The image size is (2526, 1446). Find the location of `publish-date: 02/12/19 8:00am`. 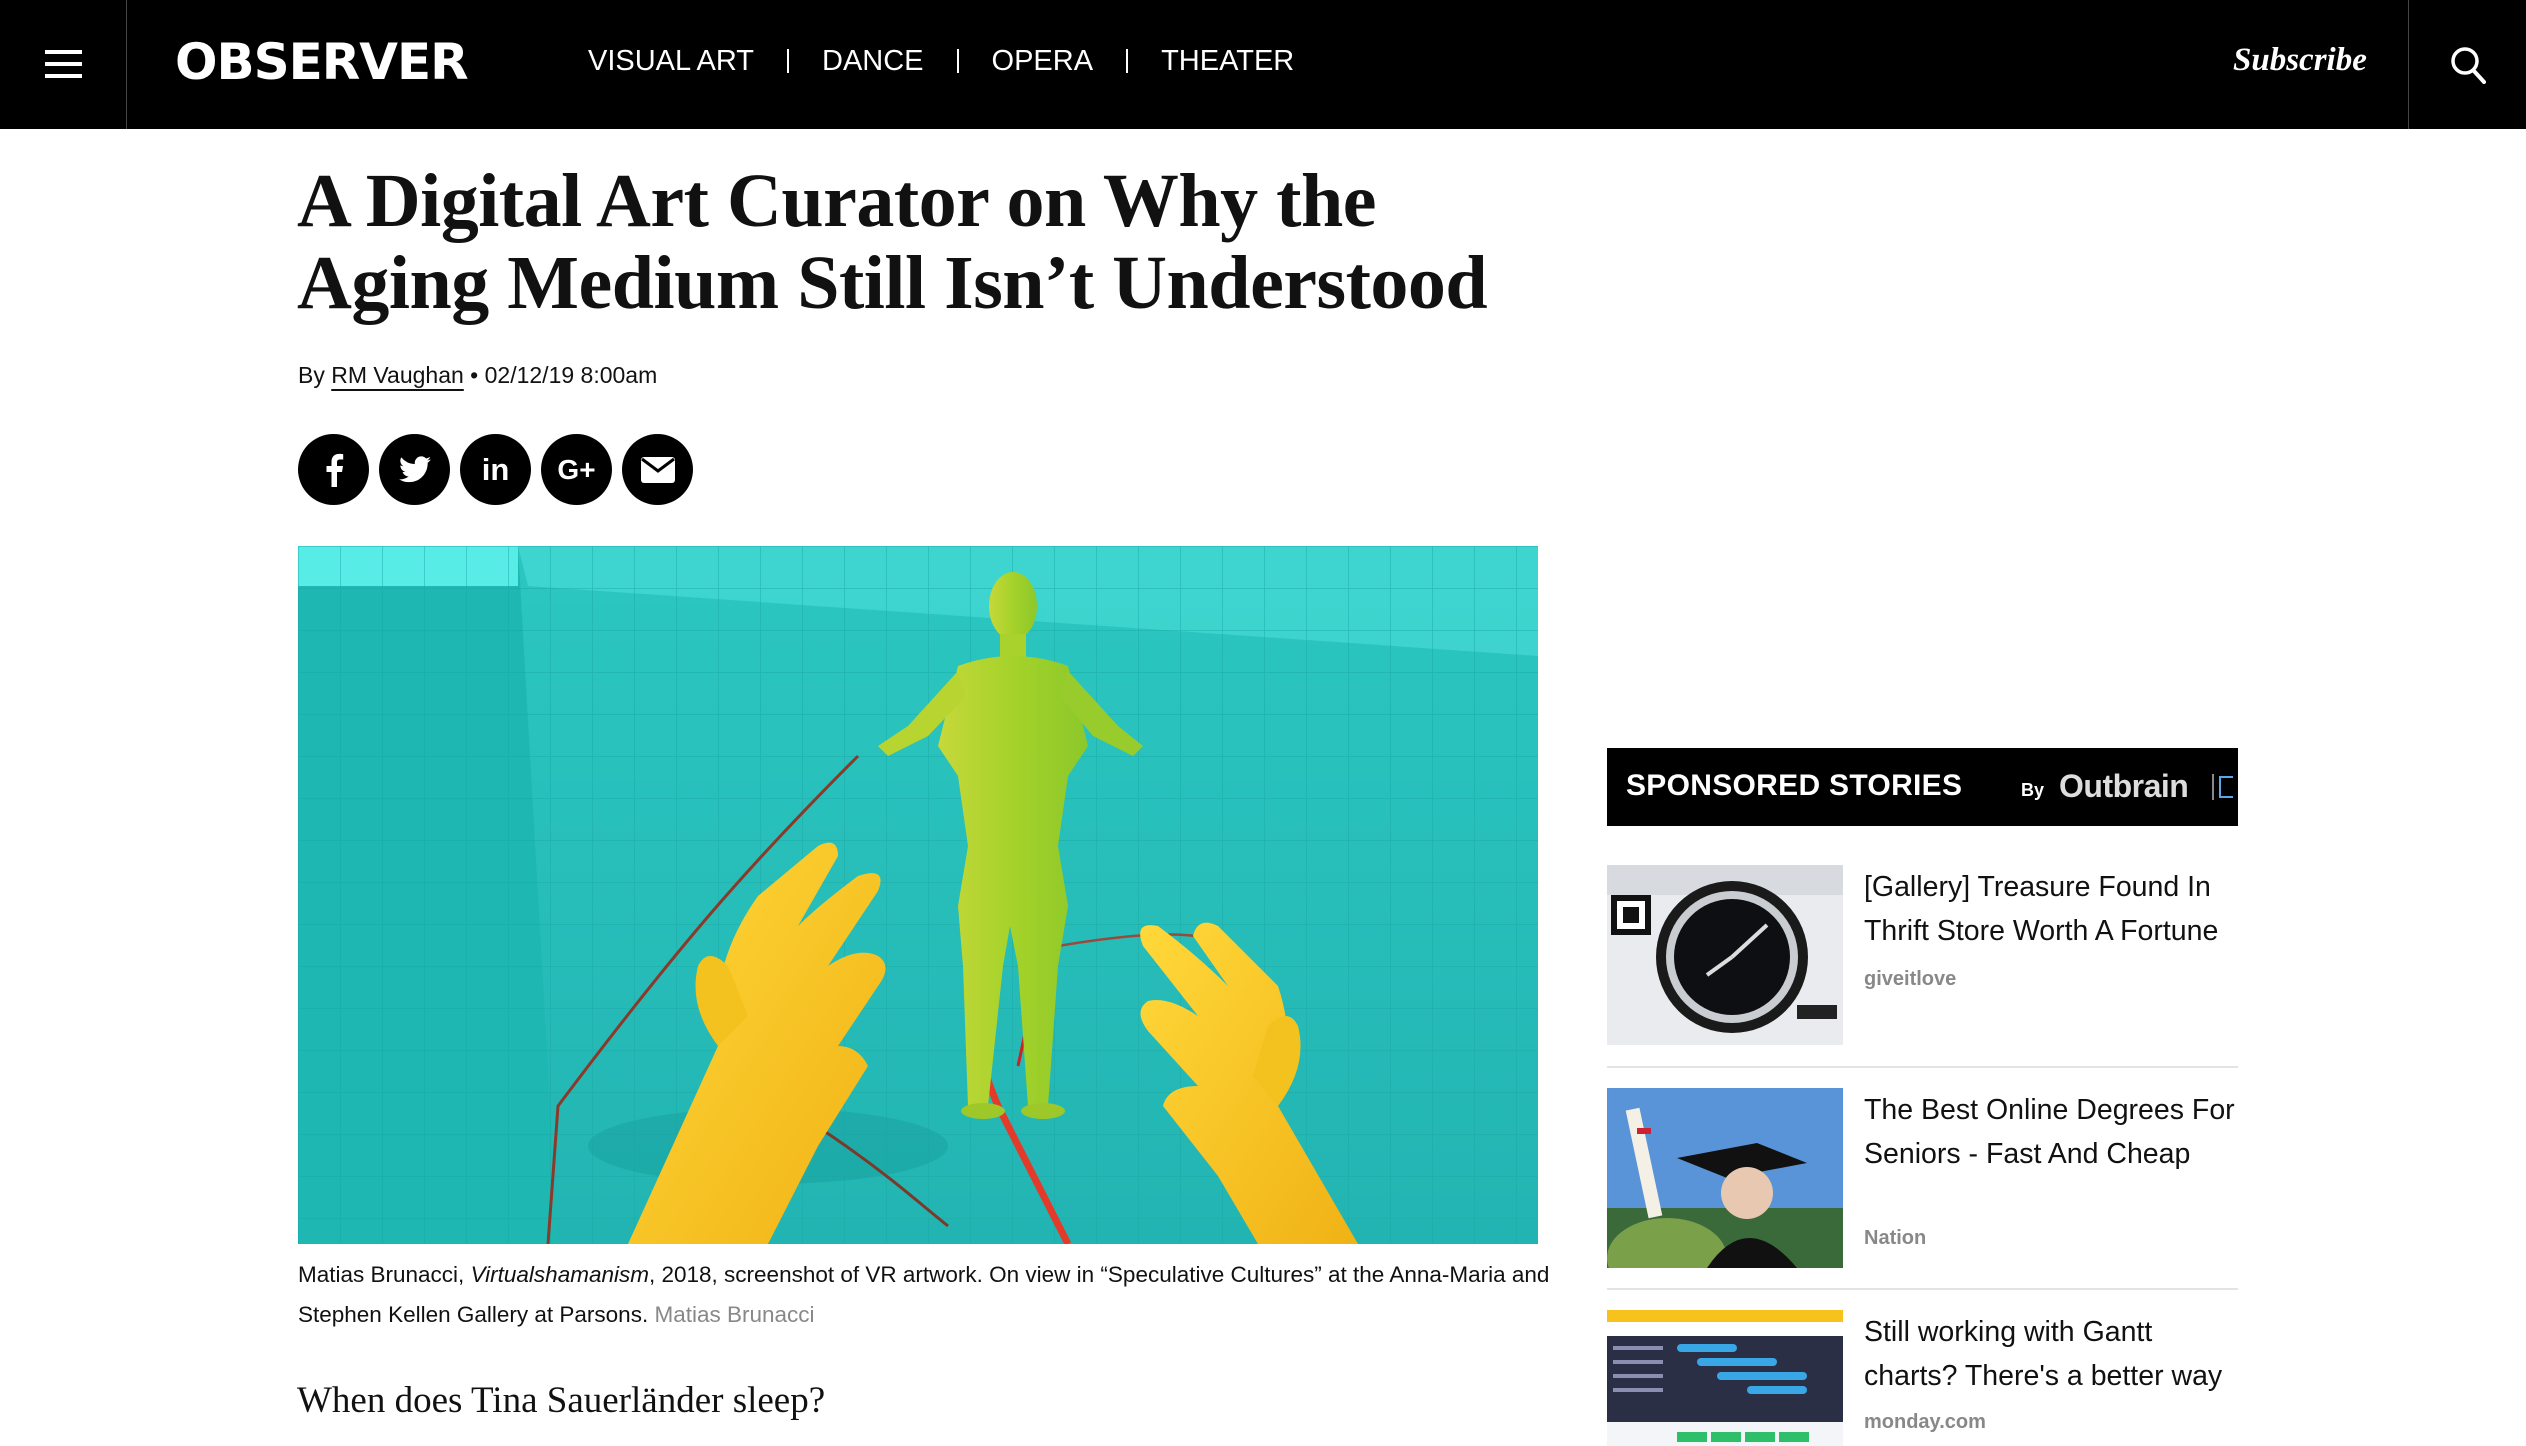

publish-date: 02/12/19 8:00am is located at coordinates (571, 375).